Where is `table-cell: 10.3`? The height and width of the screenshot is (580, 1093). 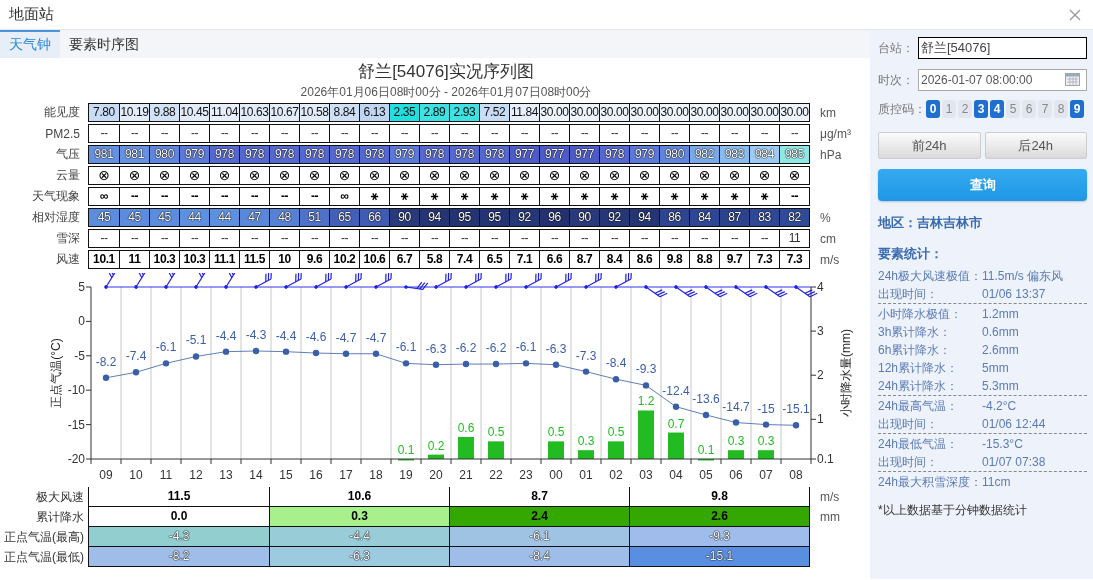
table-cell: 10.3 is located at coordinates (164, 259).